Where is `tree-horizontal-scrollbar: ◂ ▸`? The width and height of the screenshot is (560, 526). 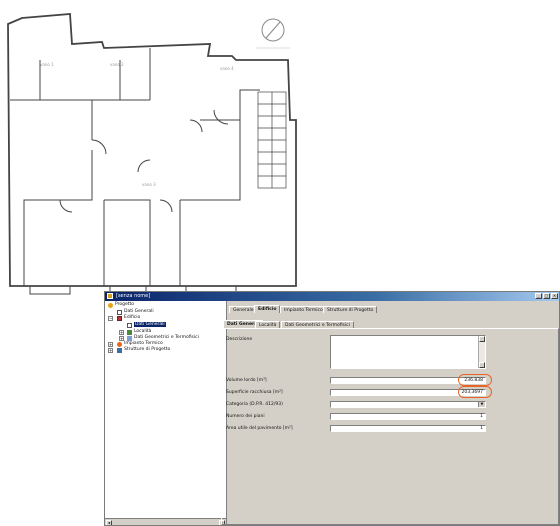 tree-horizontal-scrollbar: ◂ ▸ is located at coordinates (165, 521).